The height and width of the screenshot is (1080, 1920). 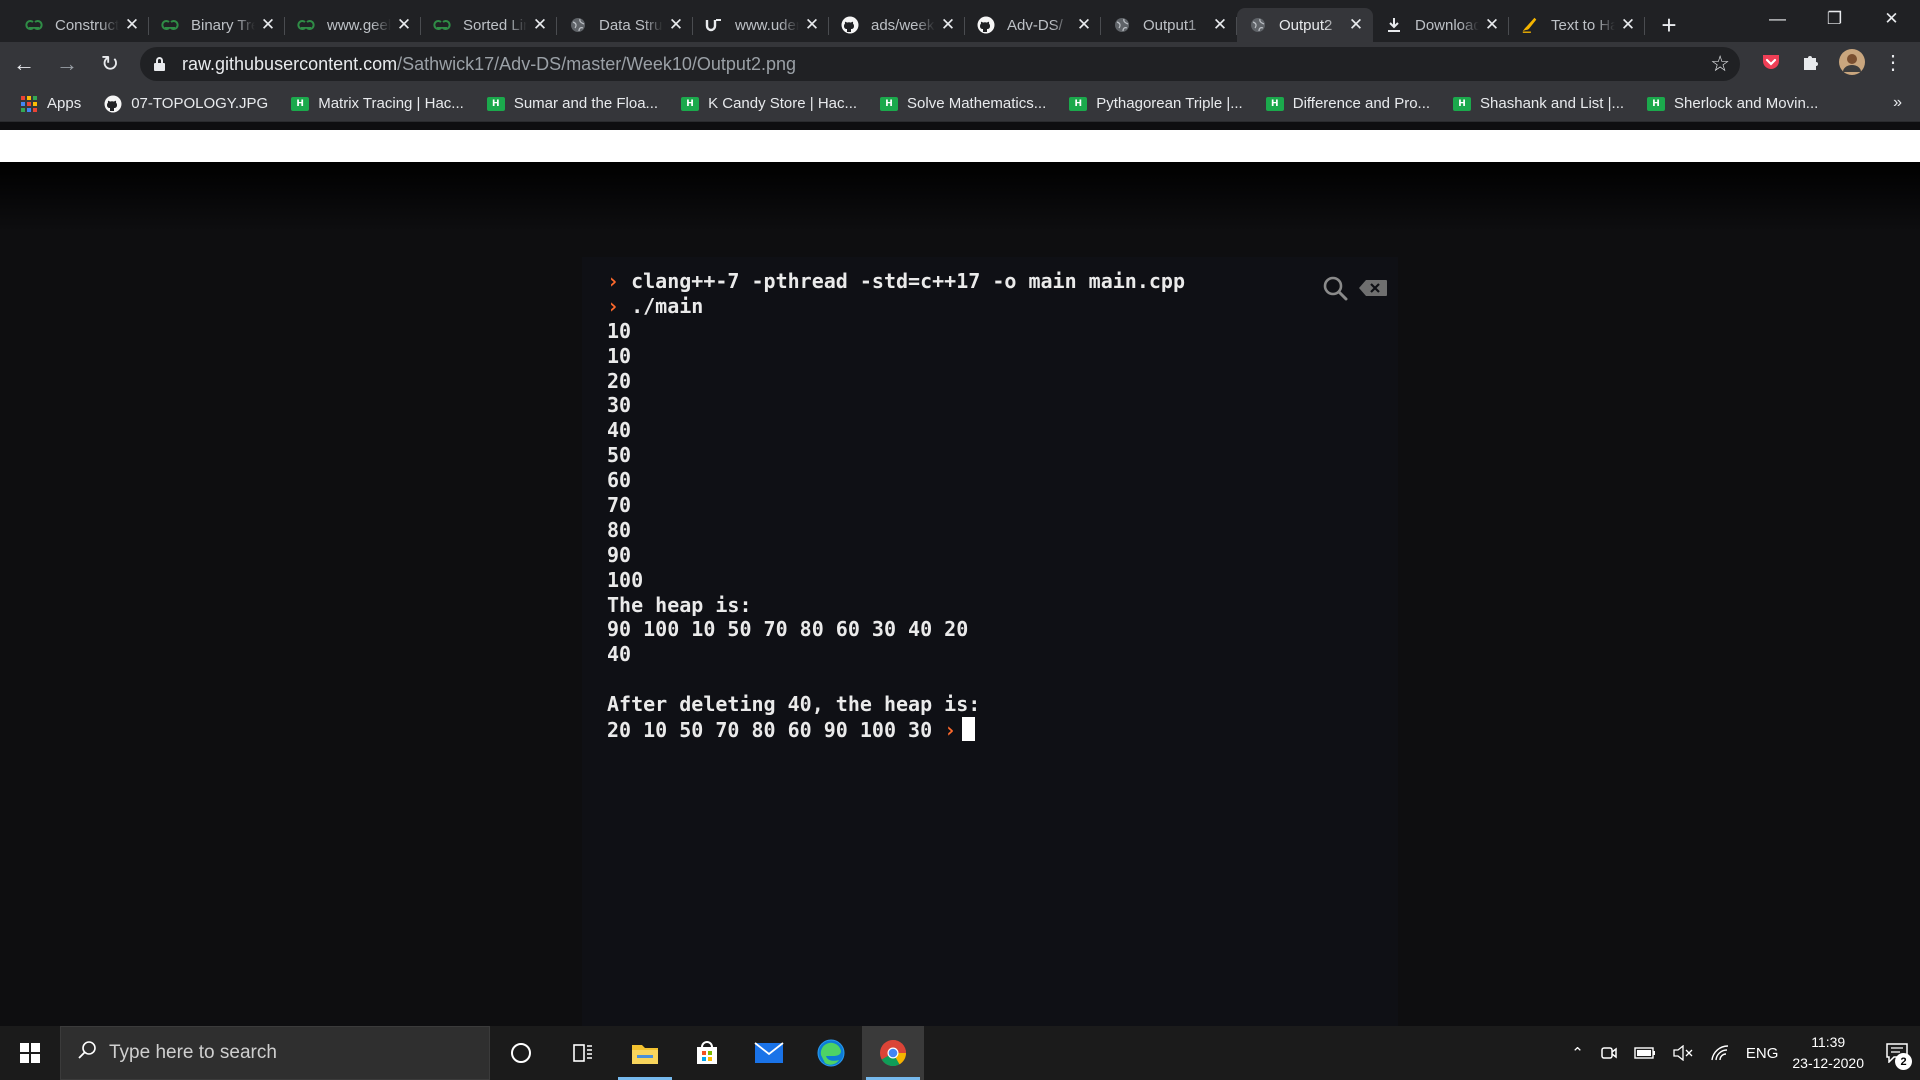 What do you see at coordinates (442, 25) in the screenshot?
I see `geeksforgeeks-icon` at bounding box center [442, 25].